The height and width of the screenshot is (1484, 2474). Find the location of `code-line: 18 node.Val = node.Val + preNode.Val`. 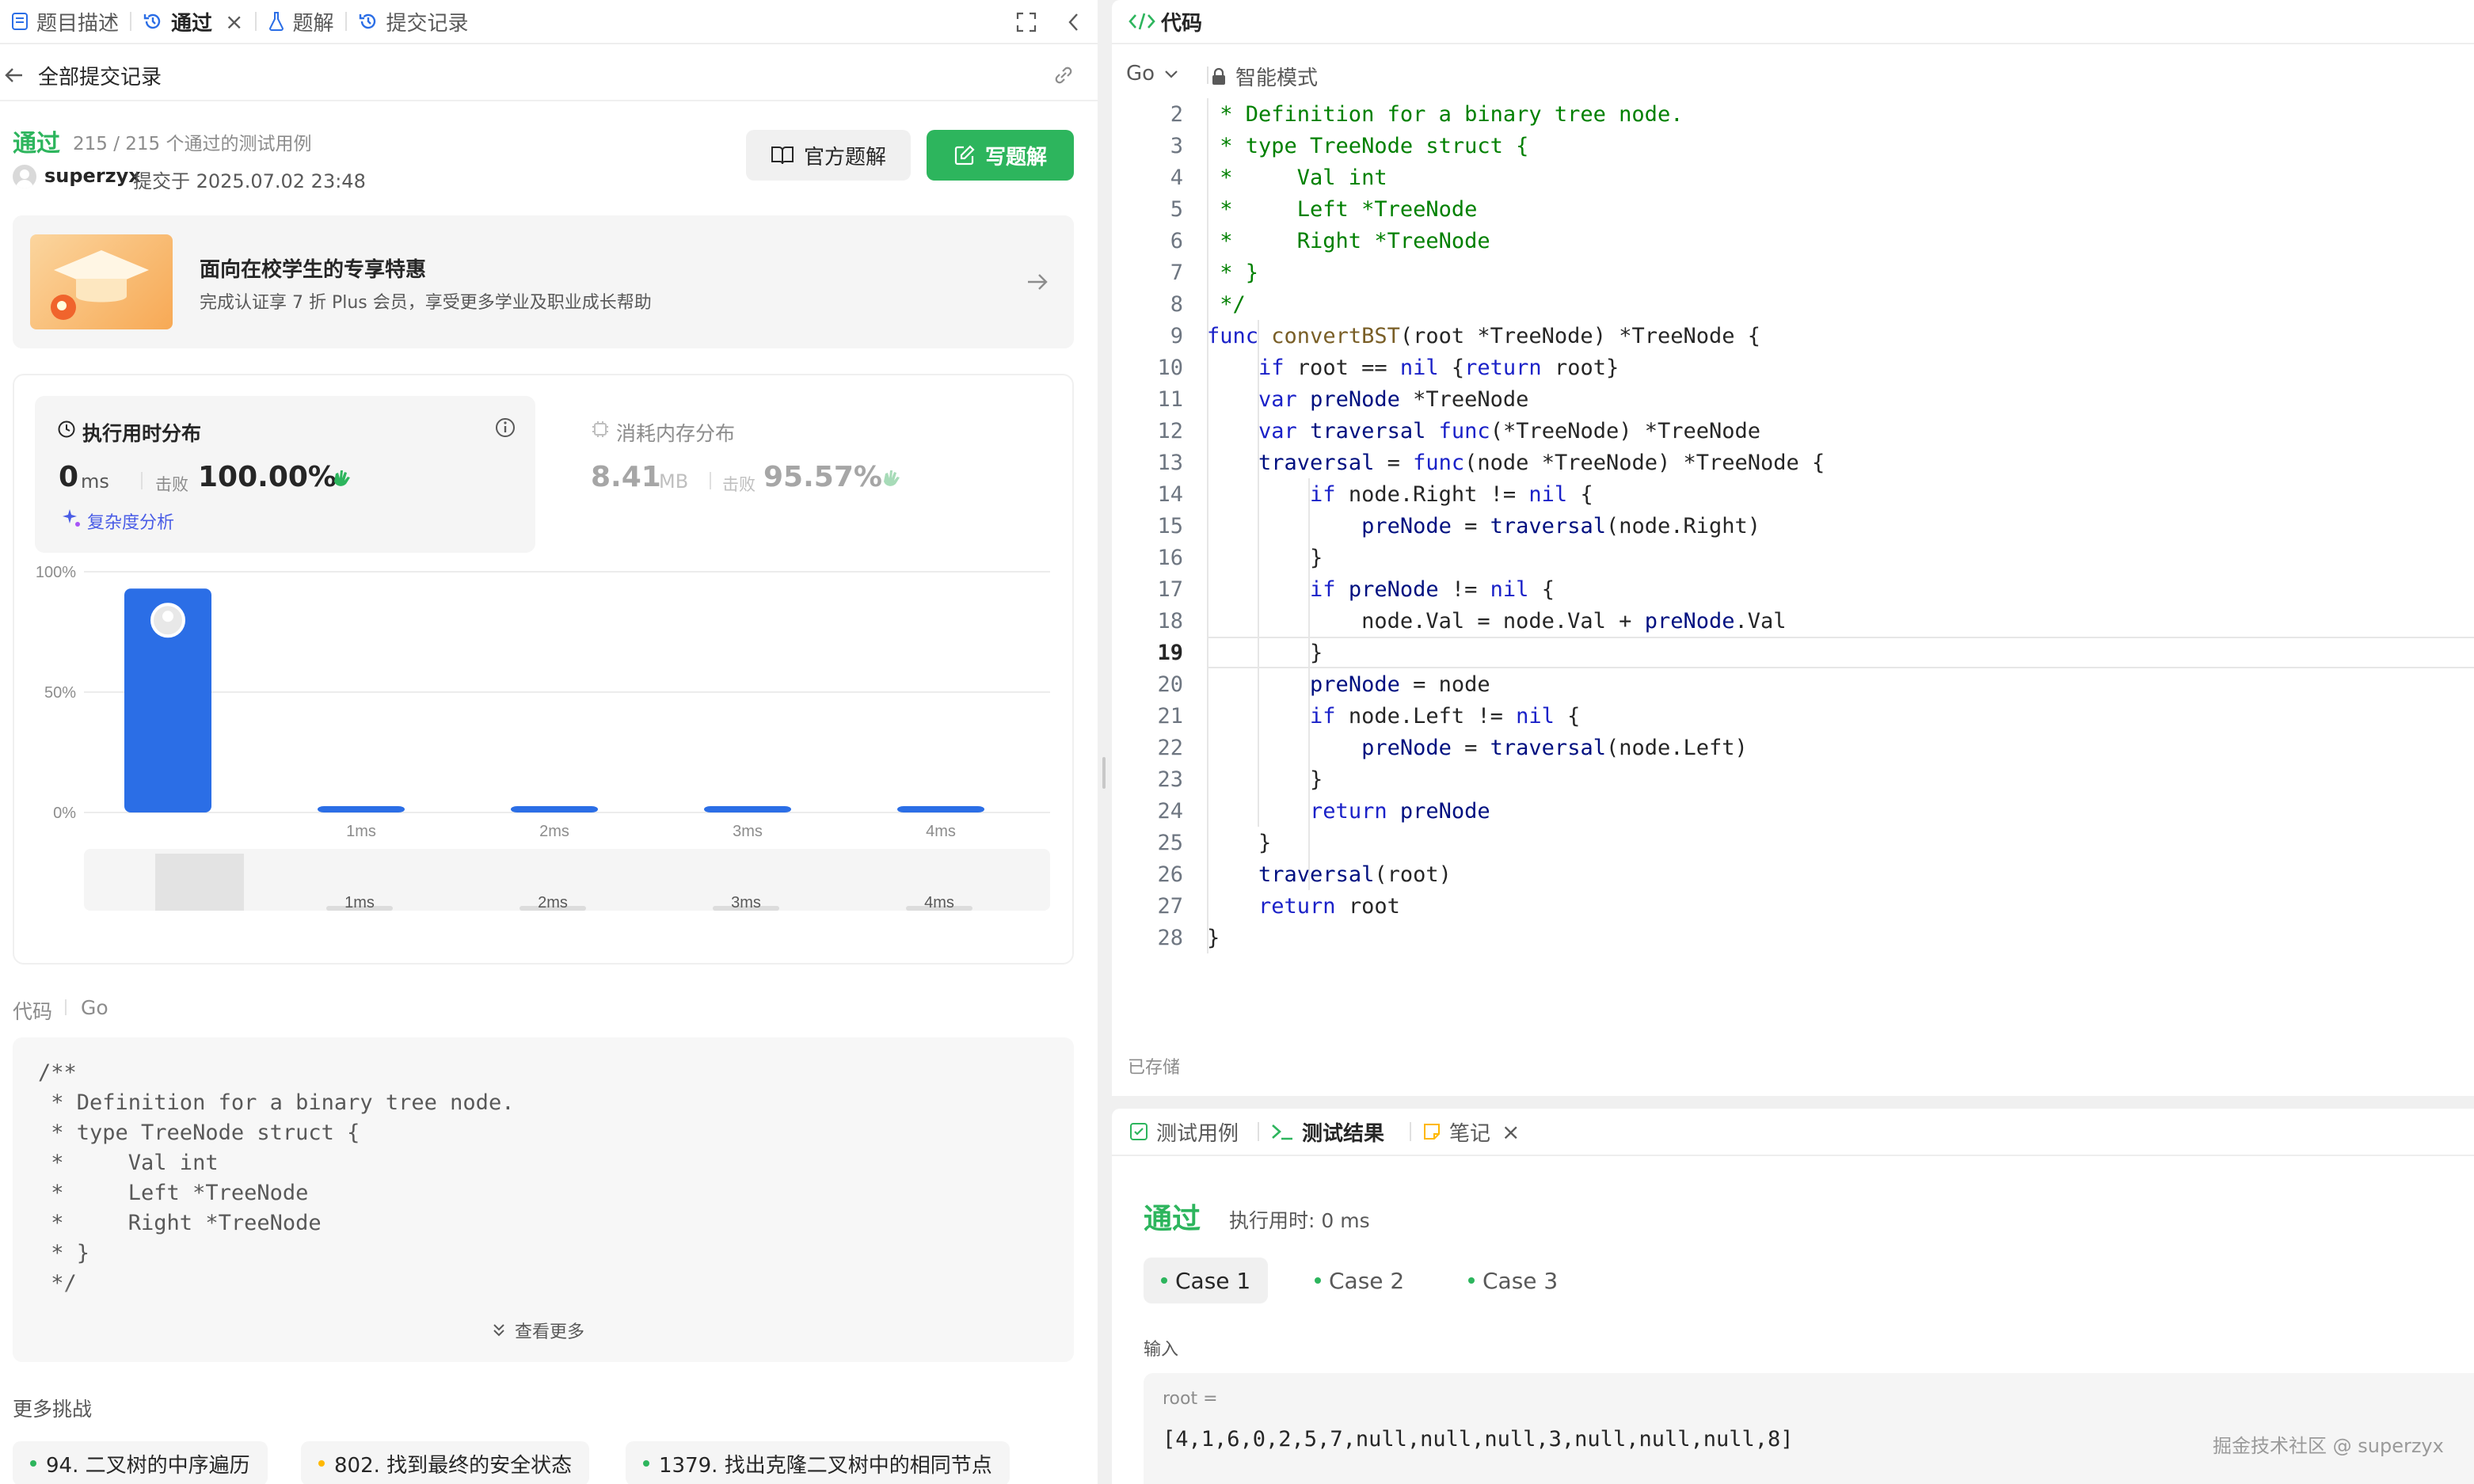

code-line: 18 node.Val = node.Val + preNode.Val is located at coordinates (1793, 621).